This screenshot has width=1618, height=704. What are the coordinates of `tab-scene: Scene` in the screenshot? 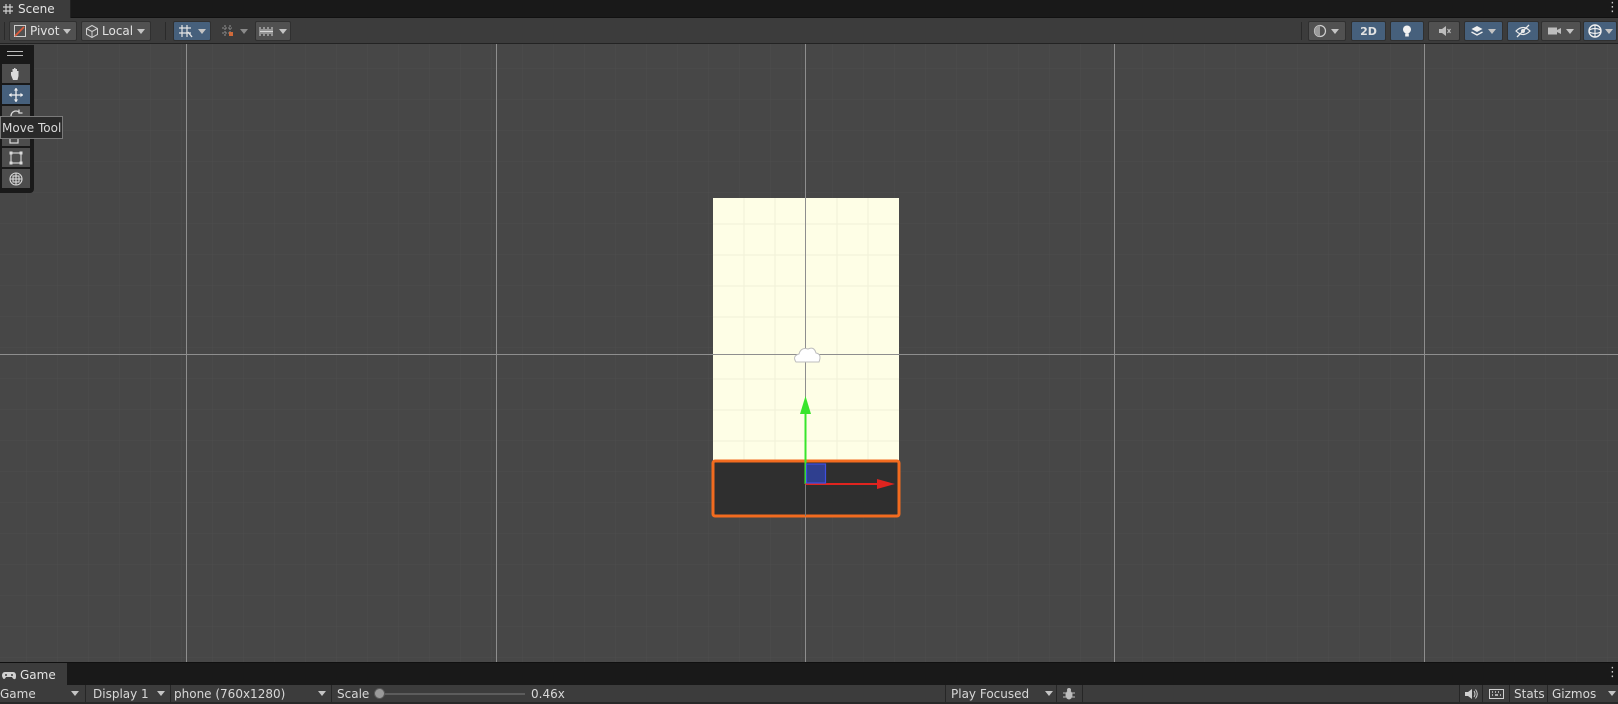 It's located at (35, 9).